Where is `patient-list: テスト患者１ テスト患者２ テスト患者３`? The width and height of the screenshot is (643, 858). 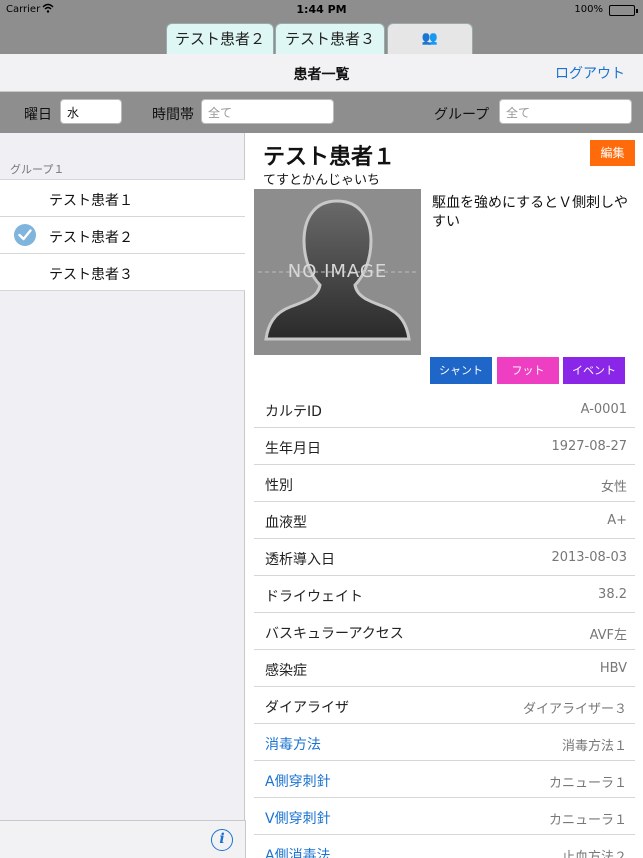 patient-list: テスト患者１ テスト患者２ テスト患者３ is located at coordinates (122, 235).